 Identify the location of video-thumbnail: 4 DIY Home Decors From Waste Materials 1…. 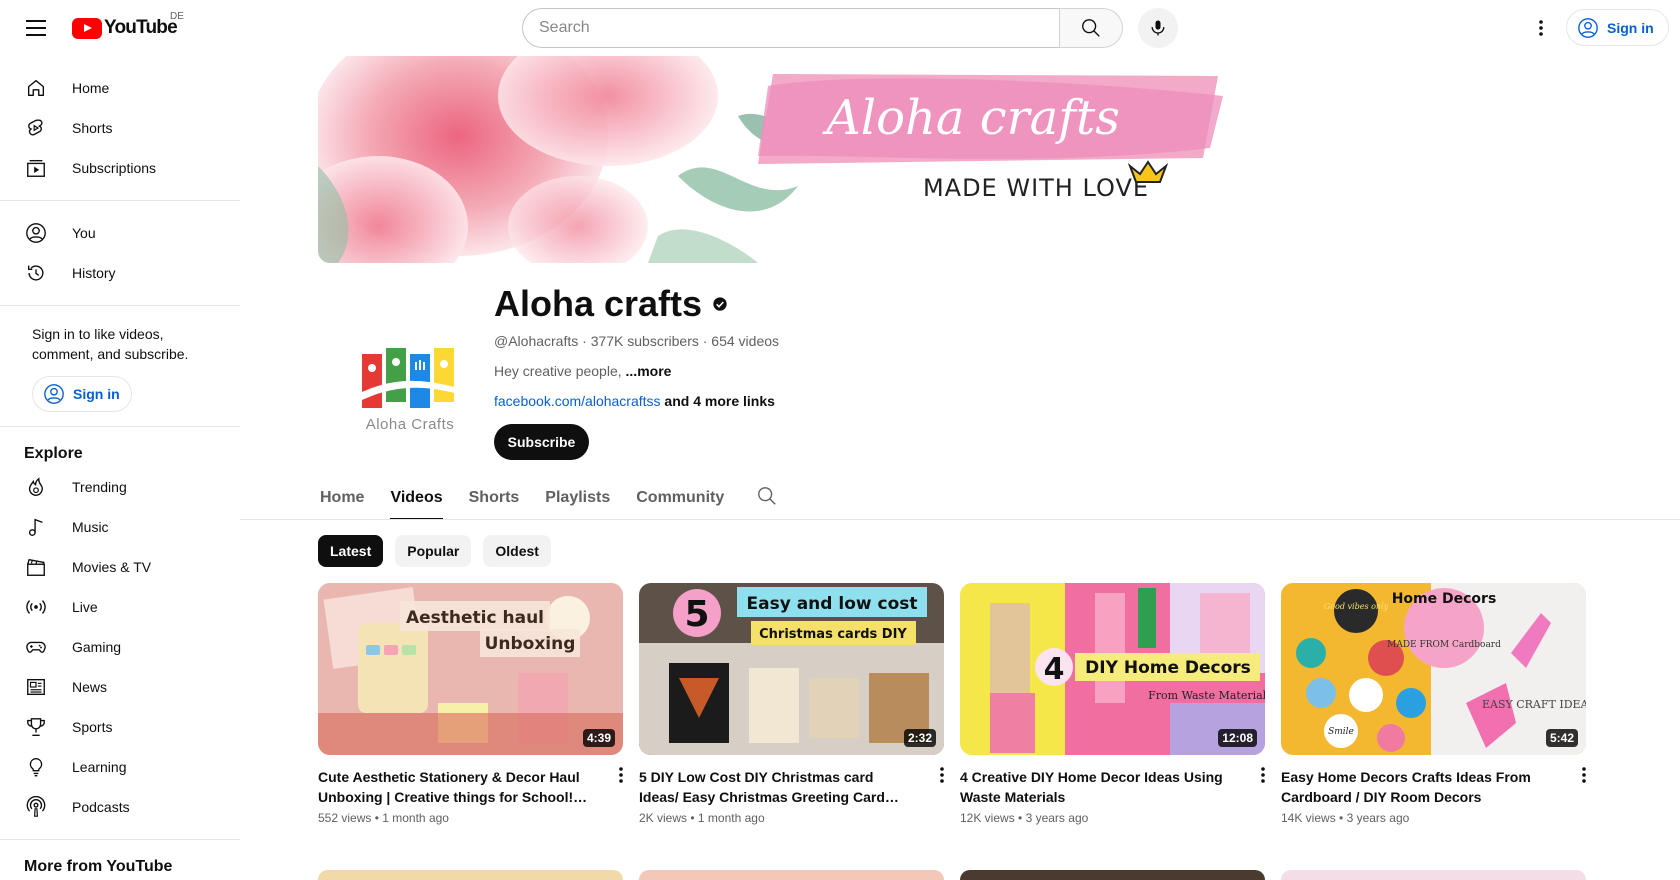
(1112, 669).